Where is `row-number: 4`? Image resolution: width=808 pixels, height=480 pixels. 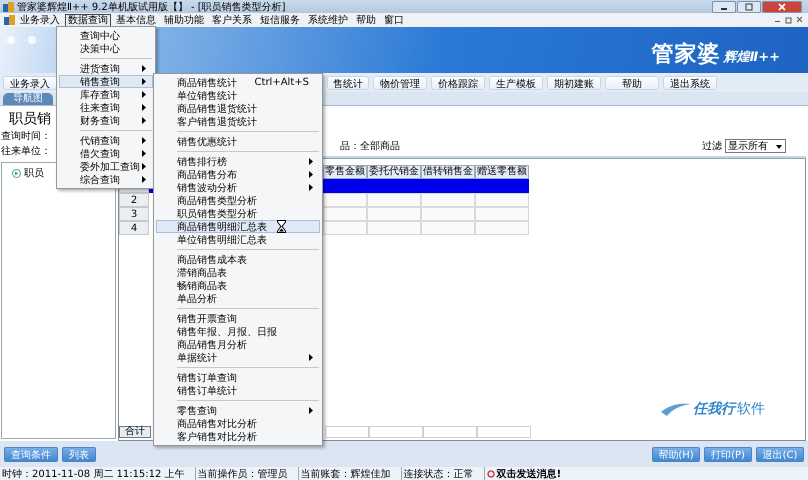 row-number: 4 is located at coordinates (134, 228).